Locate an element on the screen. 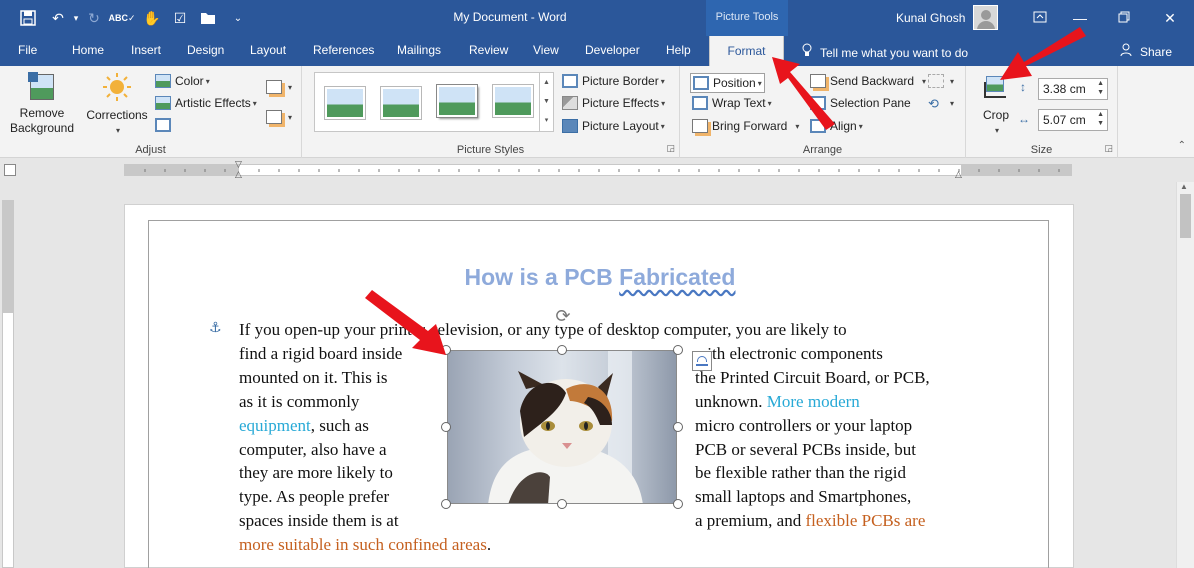 This screenshot has width=1194, height=568. arrow-to-picture is located at coordinates (405, 322).